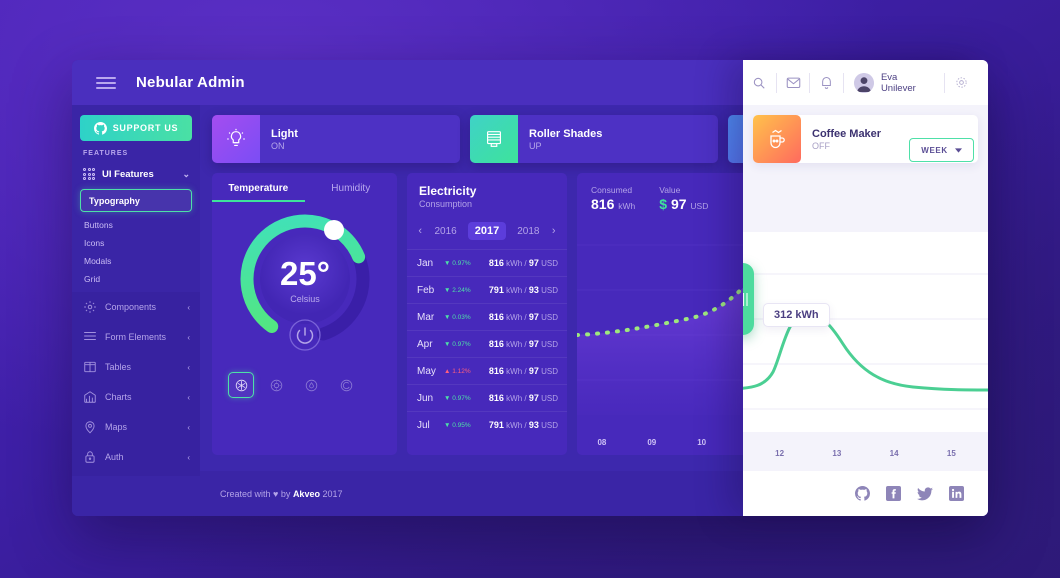 The image size is (1060, 578). Describe the element at coordinates (446, 204) in the screenshot. I see `electricity-subtitle: Consumption` at that location.